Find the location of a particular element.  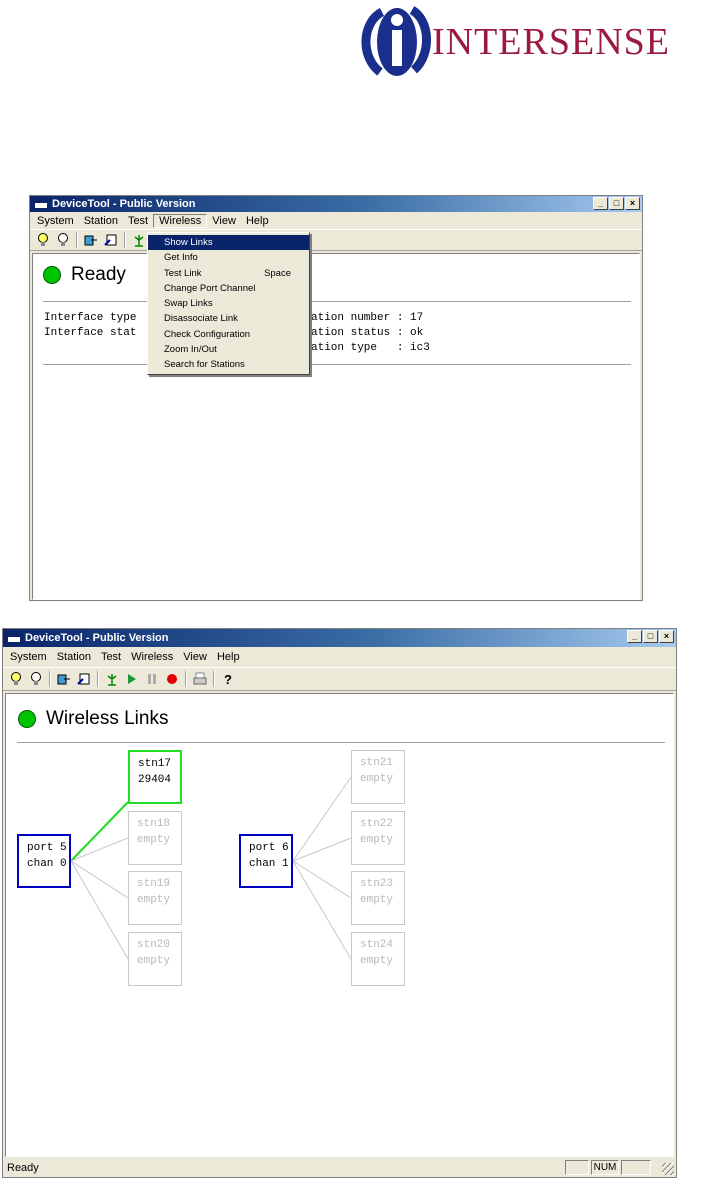

info-divider is located at coordinates (337, 365).